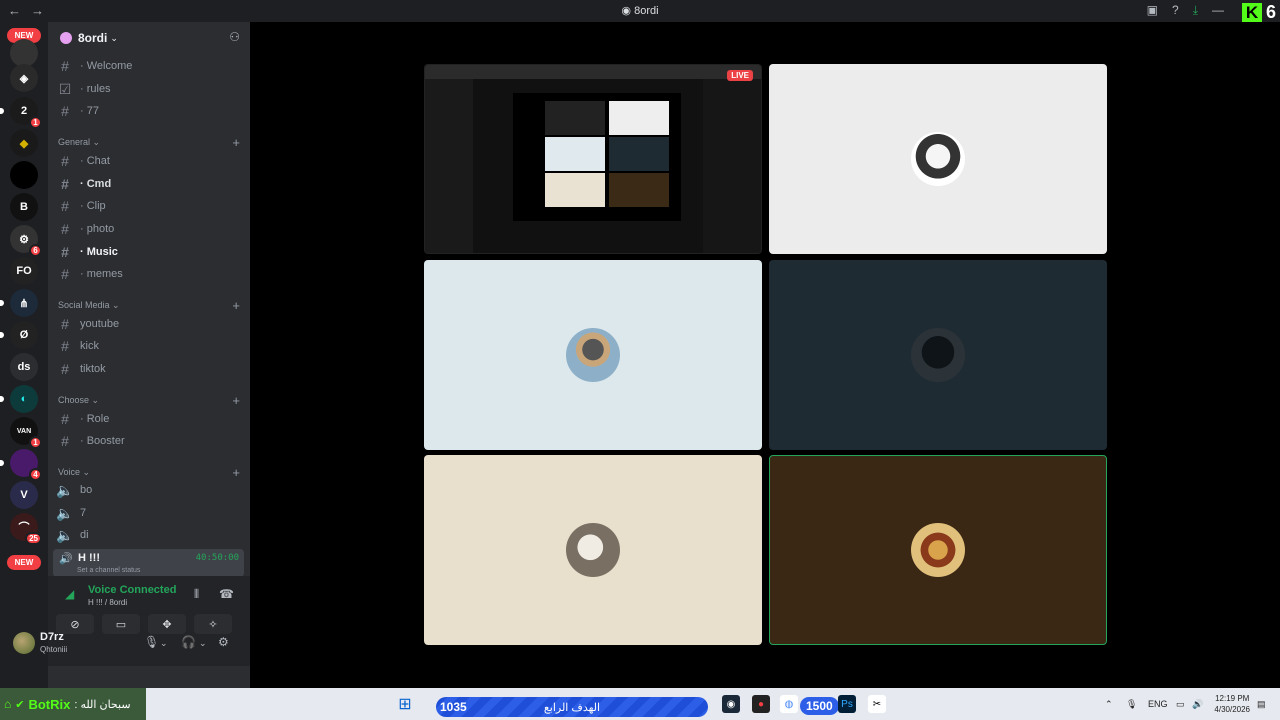 The width and height of the screenshot is (1280, 720). Describe the element at coordinates (149, 305) in the screenshot. I see `category-social-media: Social Media ⌄ +` at that location.